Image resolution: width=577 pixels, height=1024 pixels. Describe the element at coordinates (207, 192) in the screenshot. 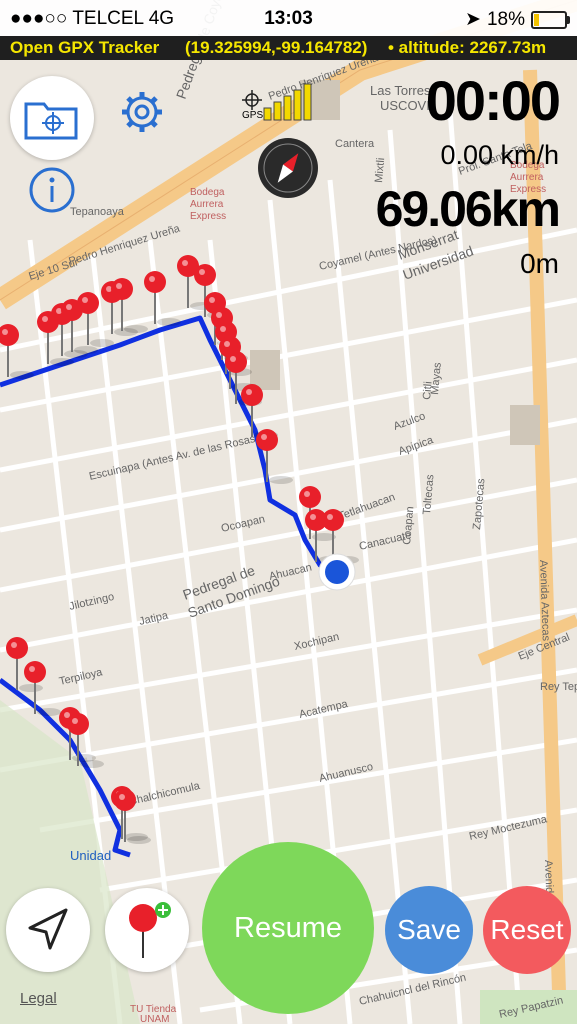

I see `svg-text: Bodega` at that location.